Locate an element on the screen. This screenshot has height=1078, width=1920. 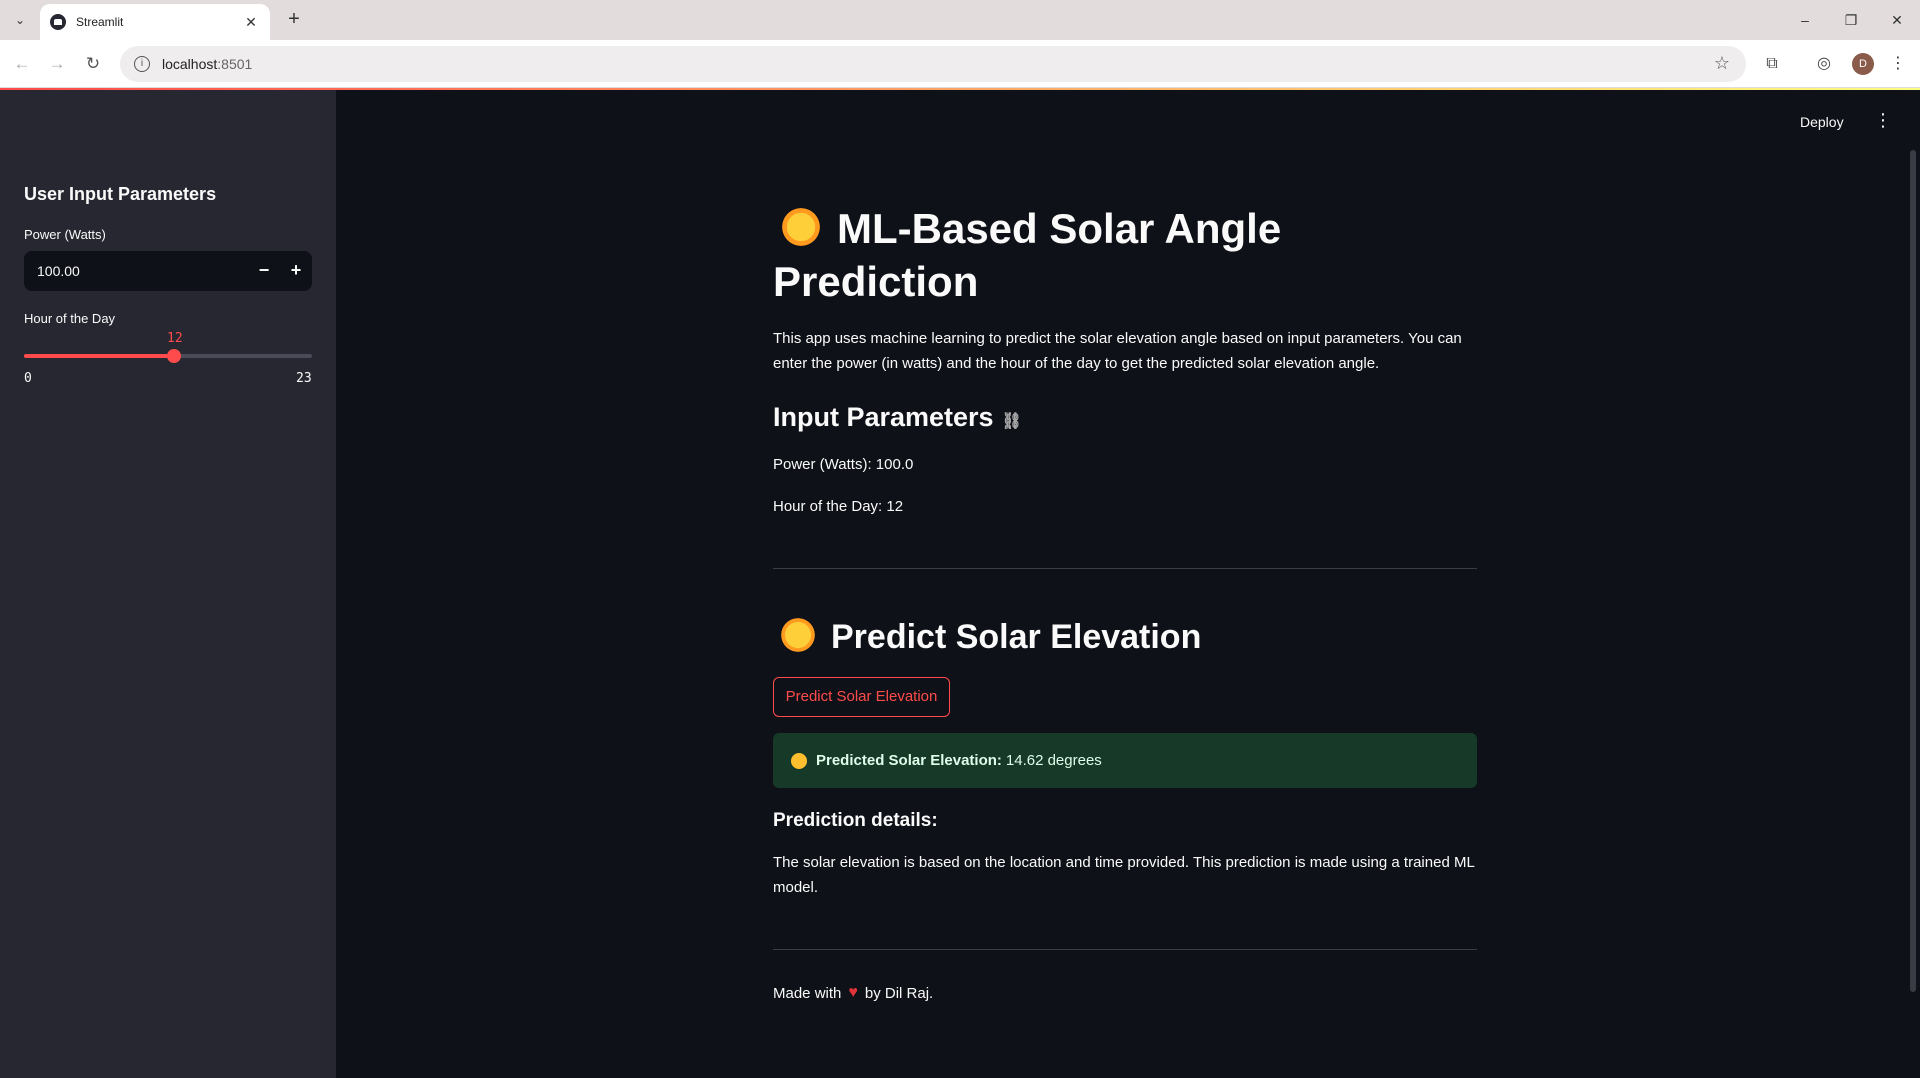
power-increment-button: + is located at coordinates (296, 271).